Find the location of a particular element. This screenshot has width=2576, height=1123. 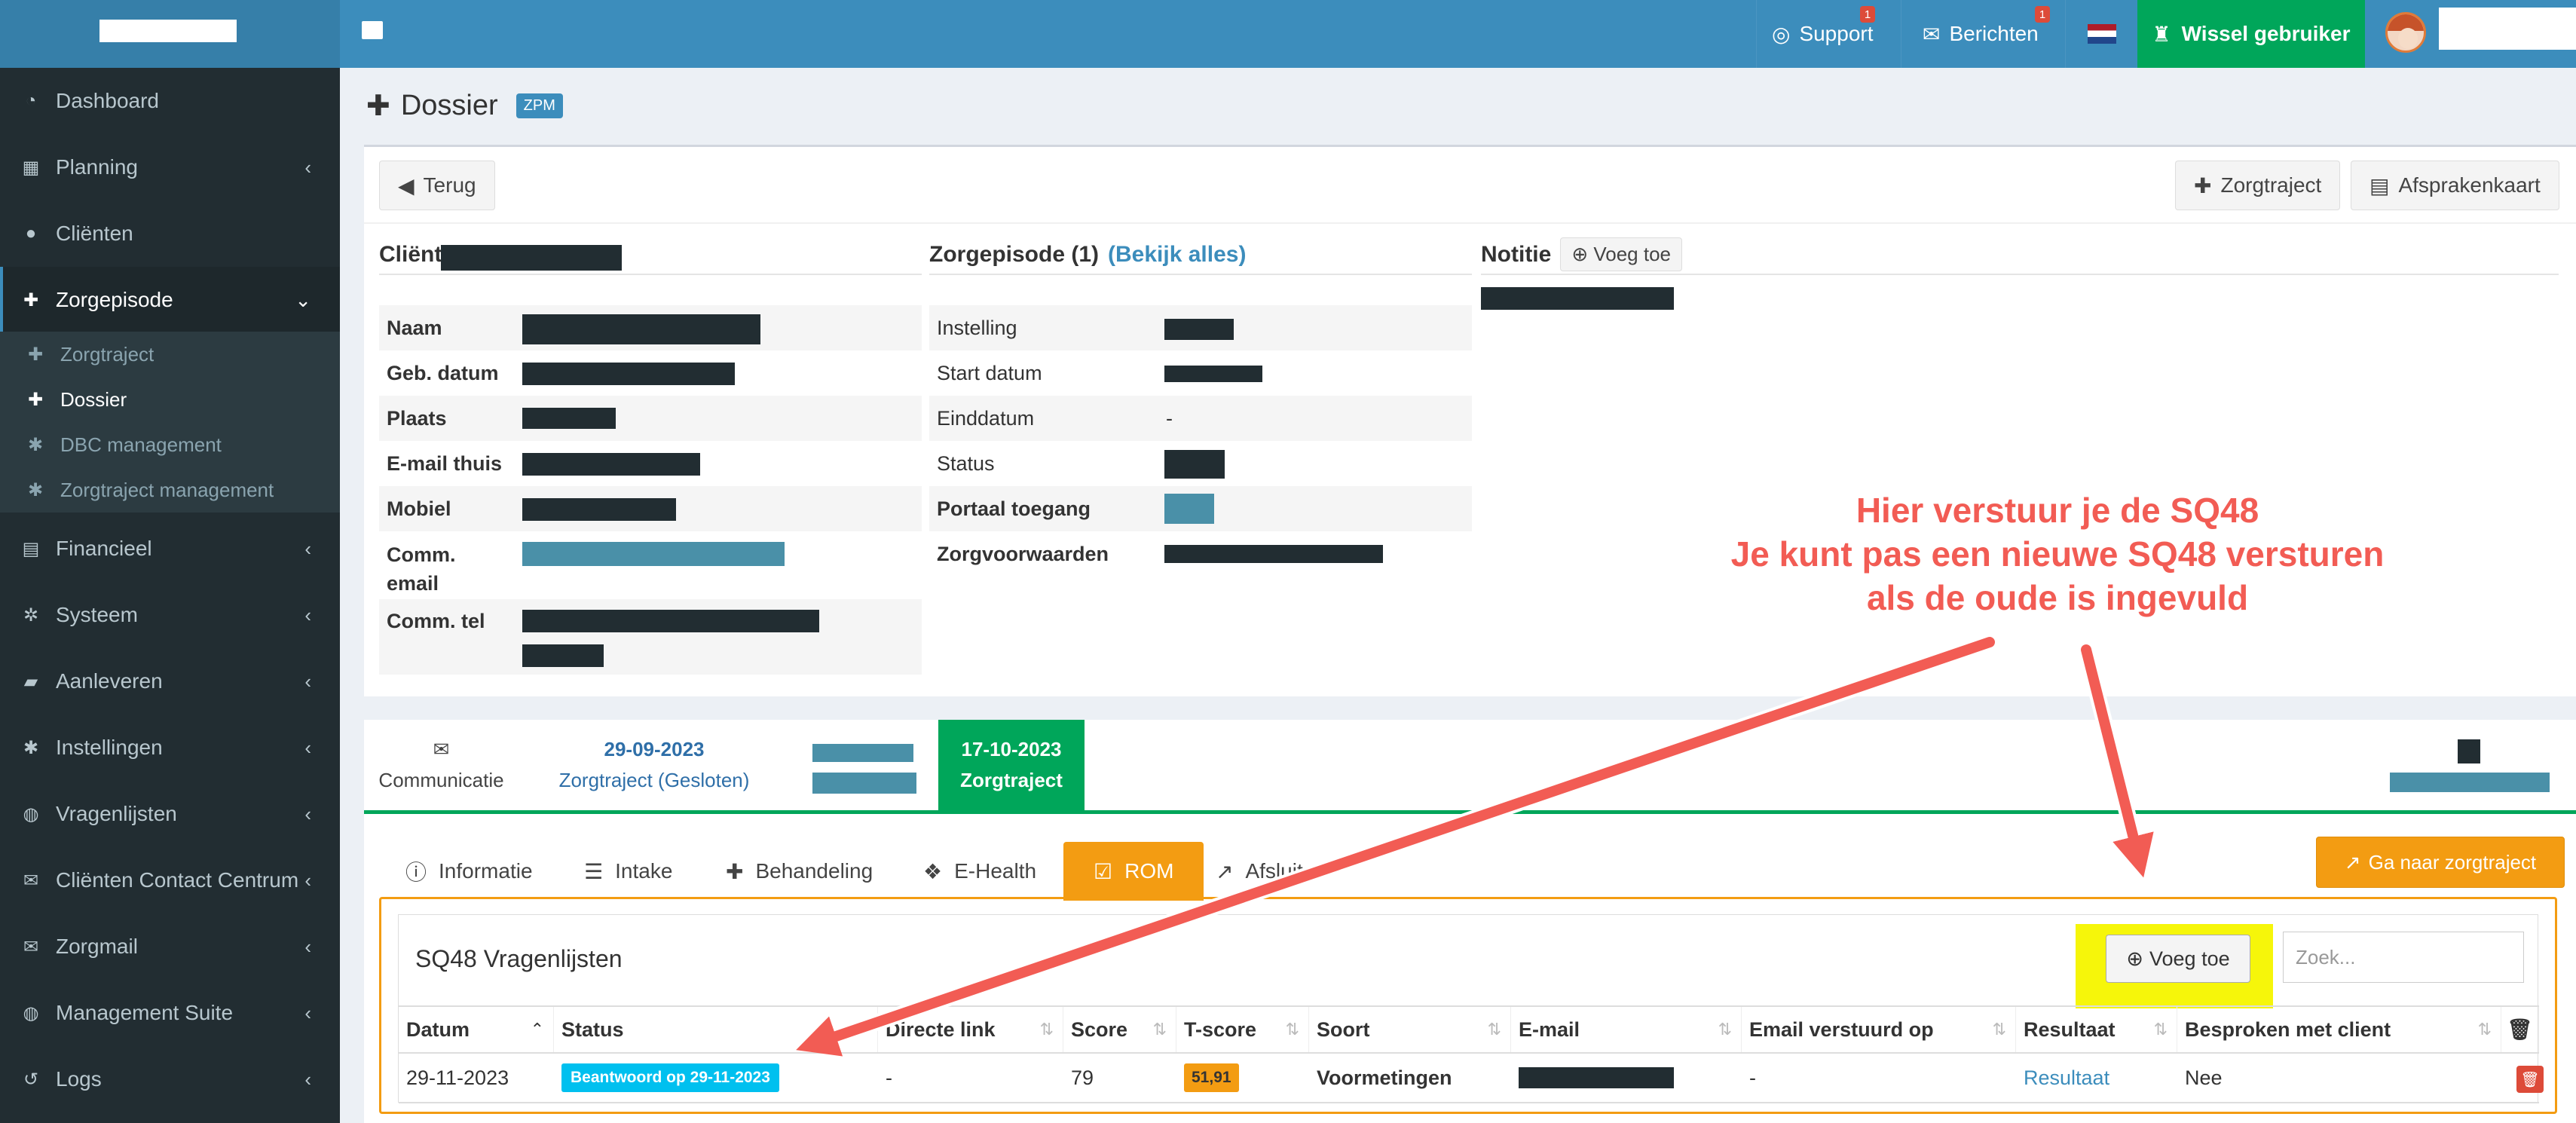

sidebar-subitem-dossier: ✚ Dossier is located at coordinates (170, 399).